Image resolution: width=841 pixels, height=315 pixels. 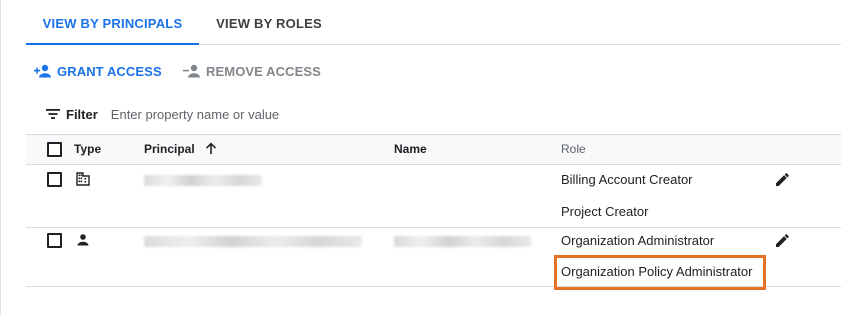 What do you see at coordinates (53, 114) in the screenshot?
I see `filter-list-icon` at bounding box center [53, 114].